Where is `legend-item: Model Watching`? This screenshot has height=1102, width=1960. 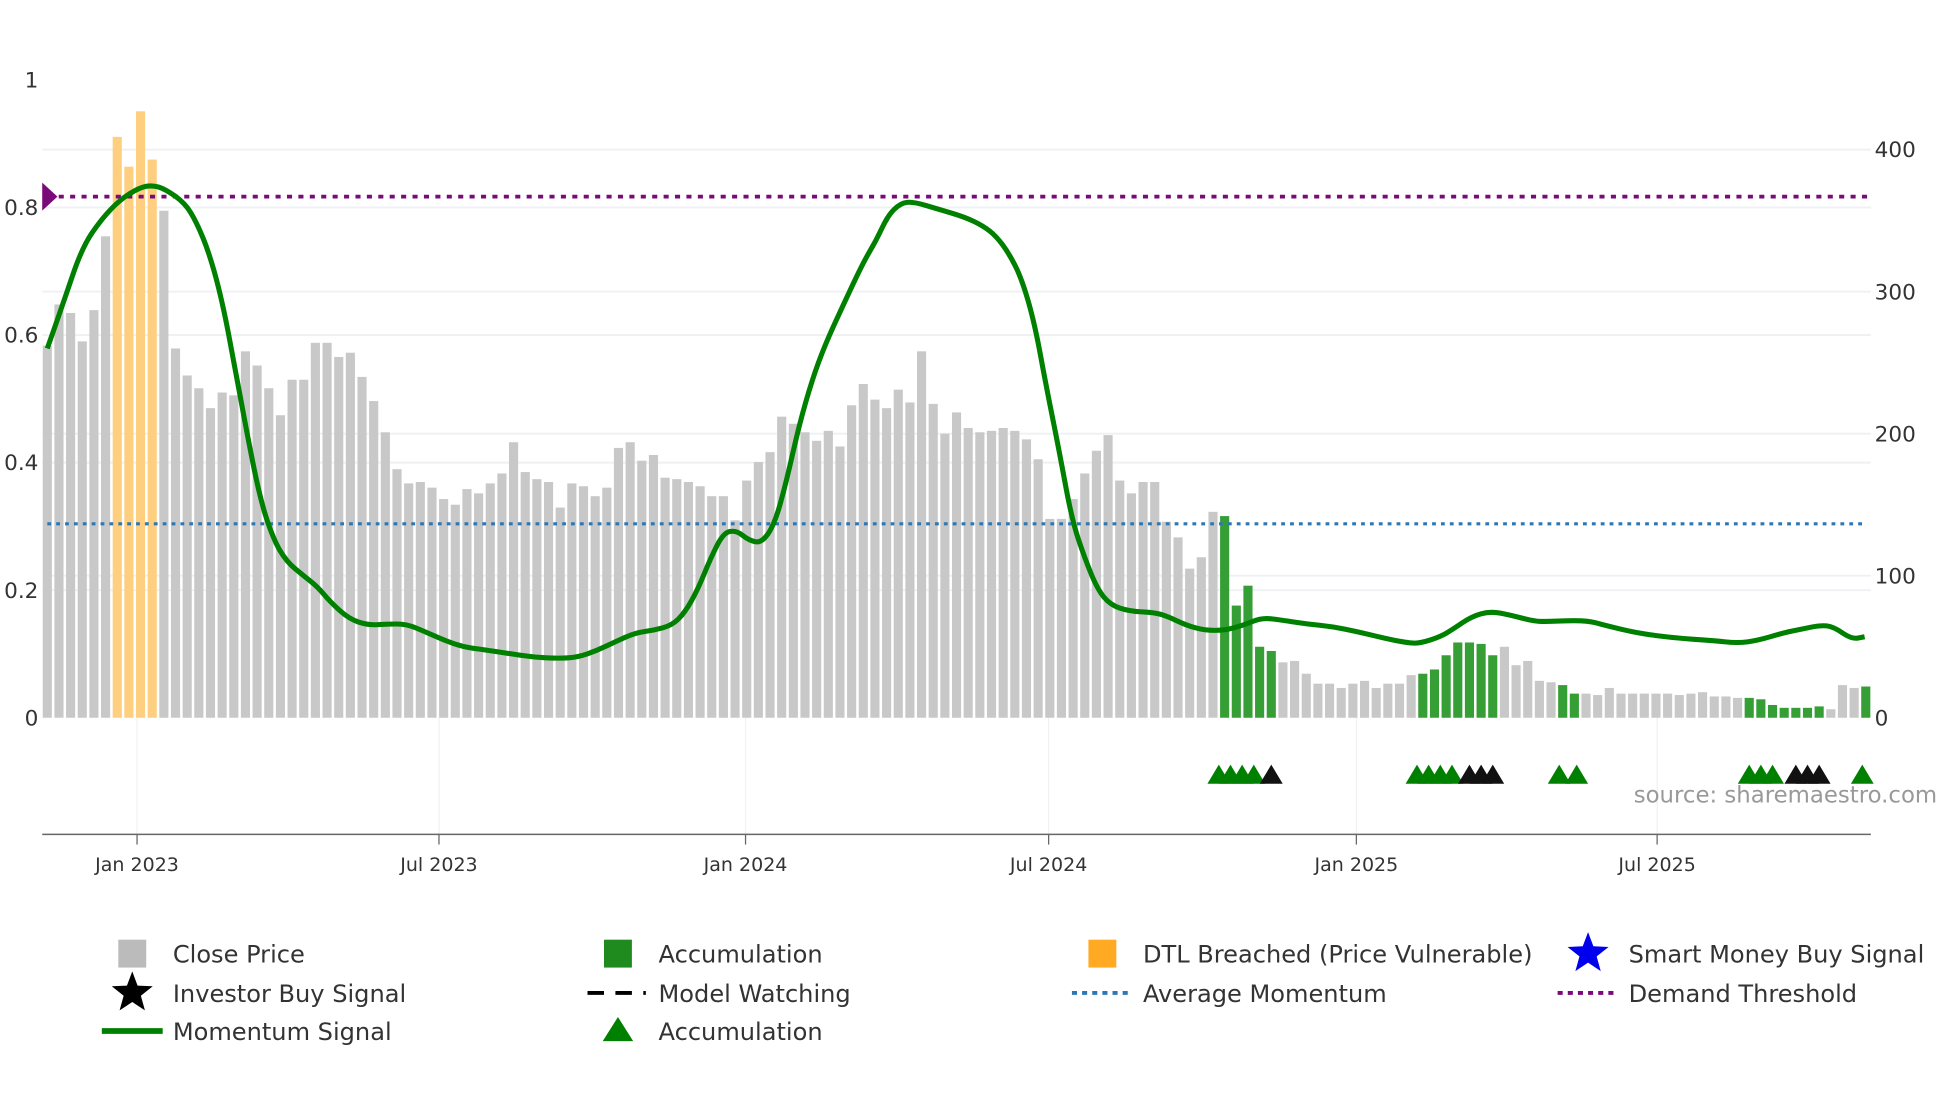
legend-item: Model Watching is located at coordinates (719, 994).